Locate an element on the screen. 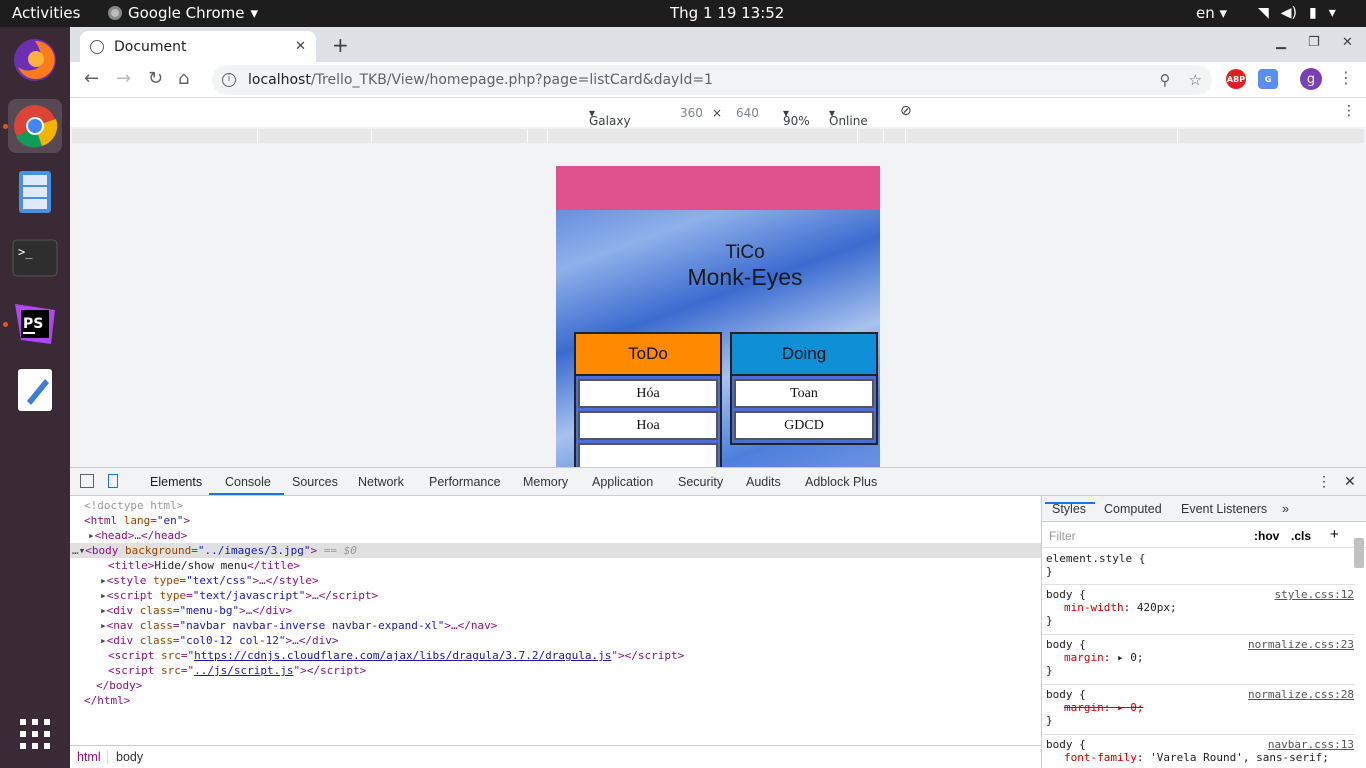  rule-value: 420px; is located at coordinates (1157, 607).